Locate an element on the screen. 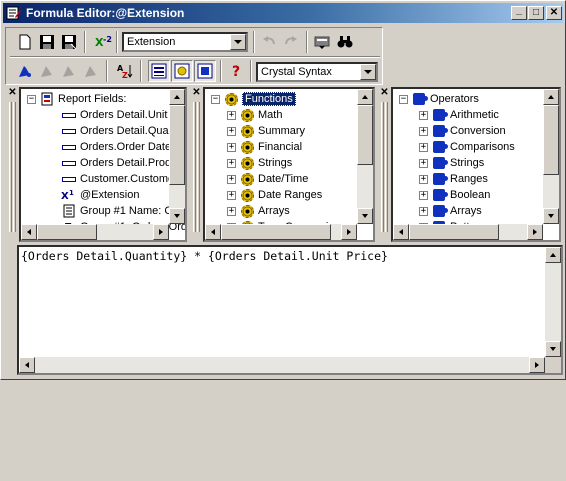 This screenshot has width=566, height=481. editor-vertical-scrollbar is located at coordinates (553, 302).